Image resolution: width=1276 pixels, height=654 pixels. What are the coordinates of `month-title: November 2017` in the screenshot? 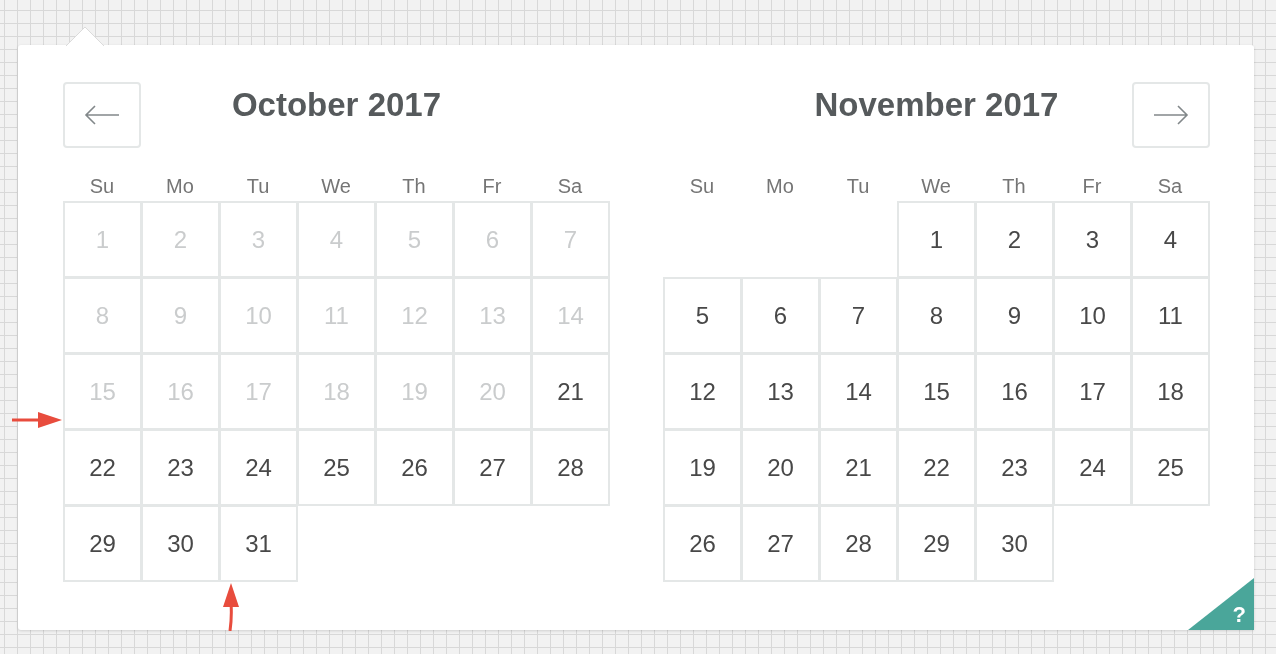 It's located at (936, 105).